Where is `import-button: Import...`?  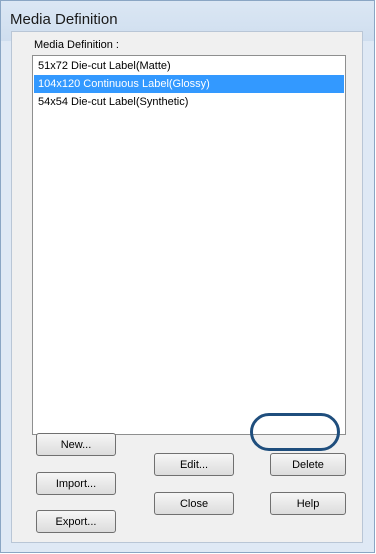
import-button: Import... is located at coordinates (76, 483).